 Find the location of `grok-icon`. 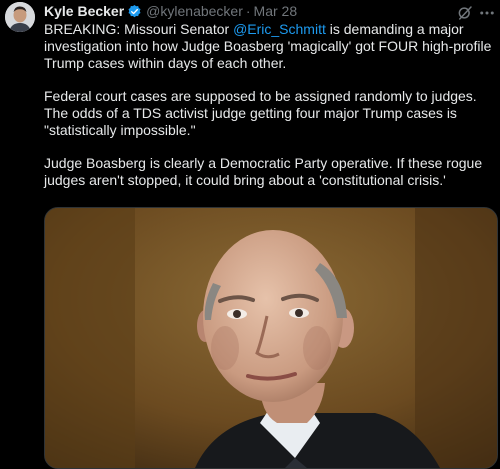

grok-icon is located at coordinates (465, 13).